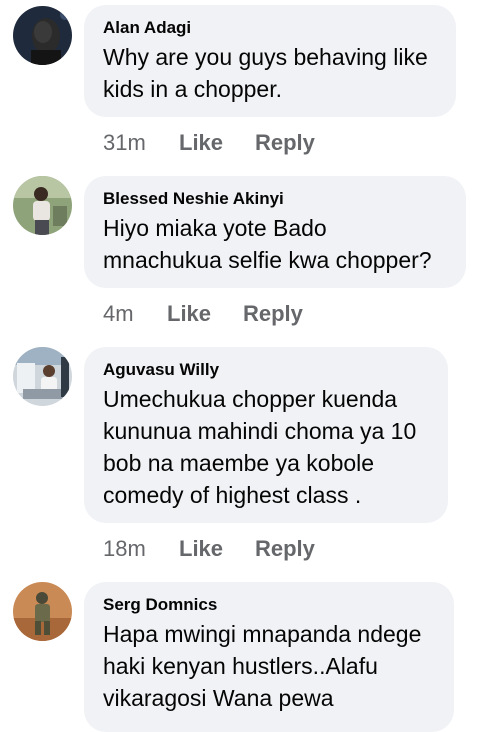  I want to click on comment-time: 18m, so click(141, 549).